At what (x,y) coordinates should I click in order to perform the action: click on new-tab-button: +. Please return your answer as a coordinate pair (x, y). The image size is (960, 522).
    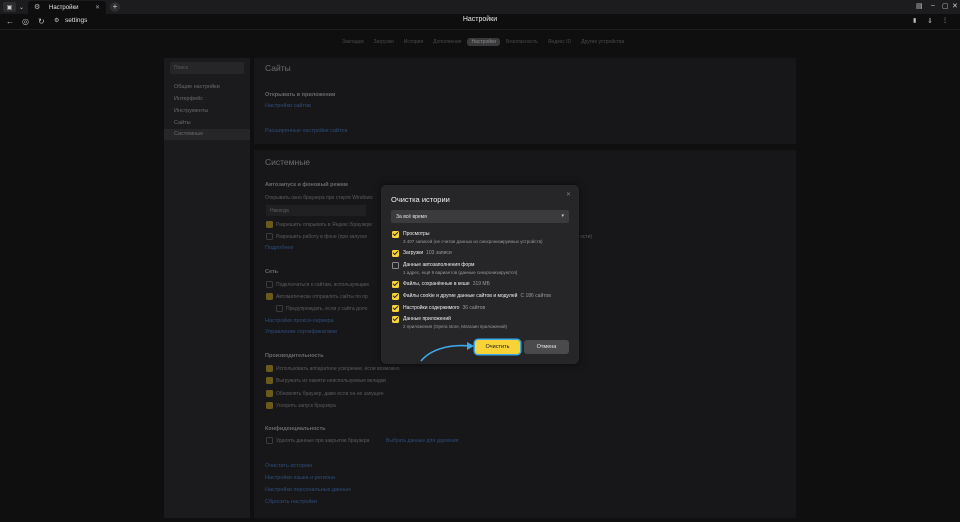
    Looking at the image, I should click on (115, 7).